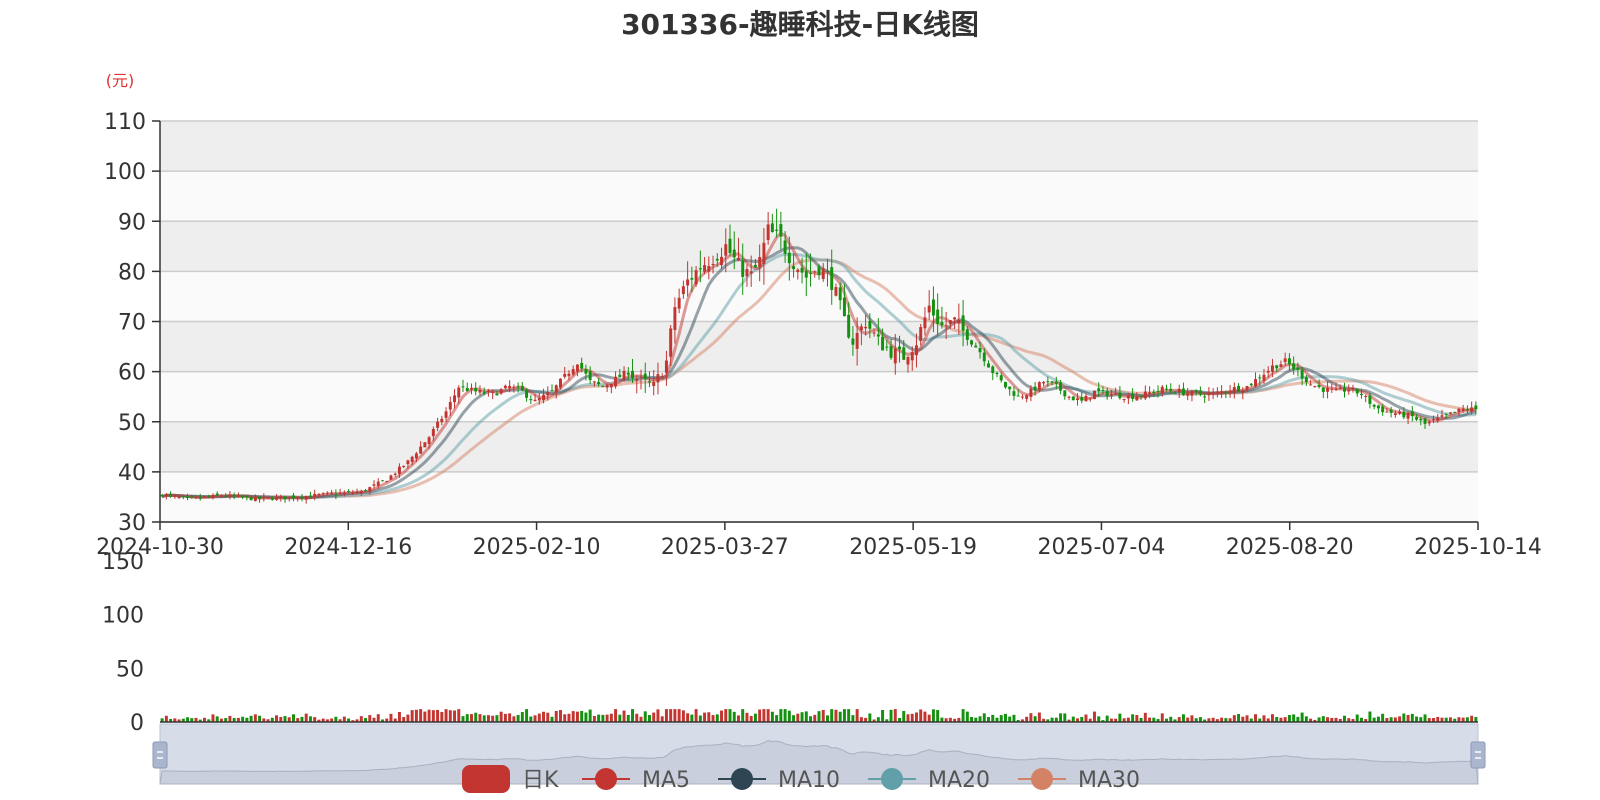 The image size is (1600, 800). Describe the element at coordinates (540, 780) in the screenshot. I see `legend-label-dayk: 日K` at that location.